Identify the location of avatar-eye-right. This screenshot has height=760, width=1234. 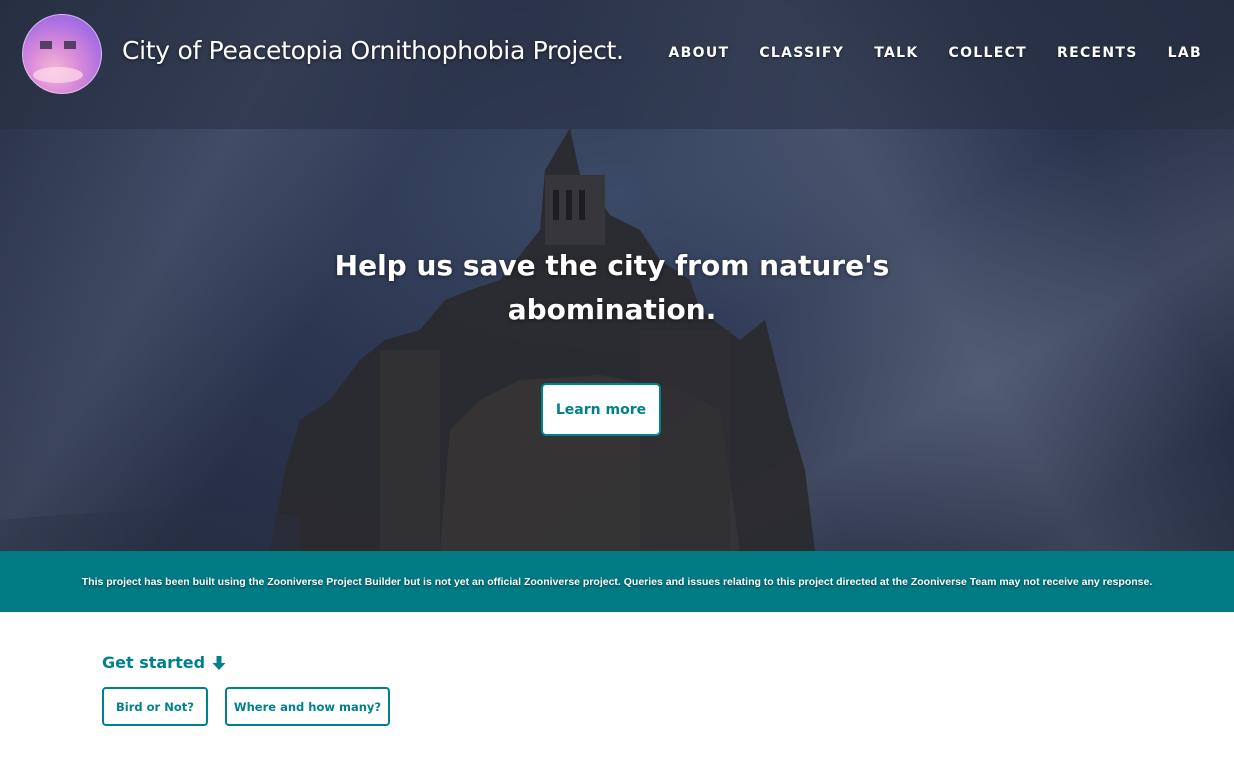
(70, 45).